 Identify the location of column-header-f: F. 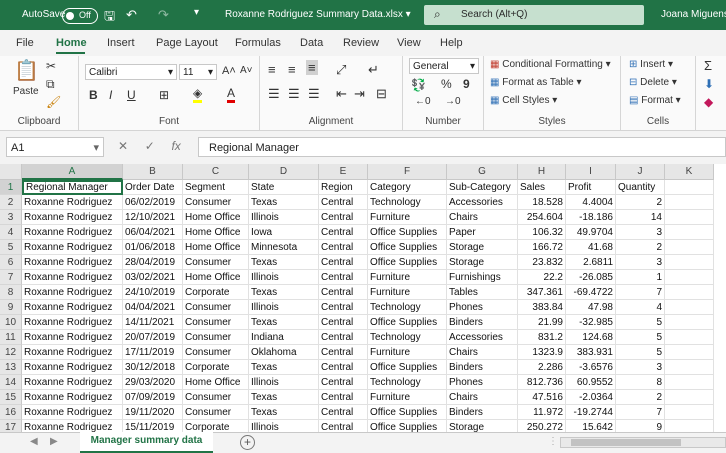
(407, 172).